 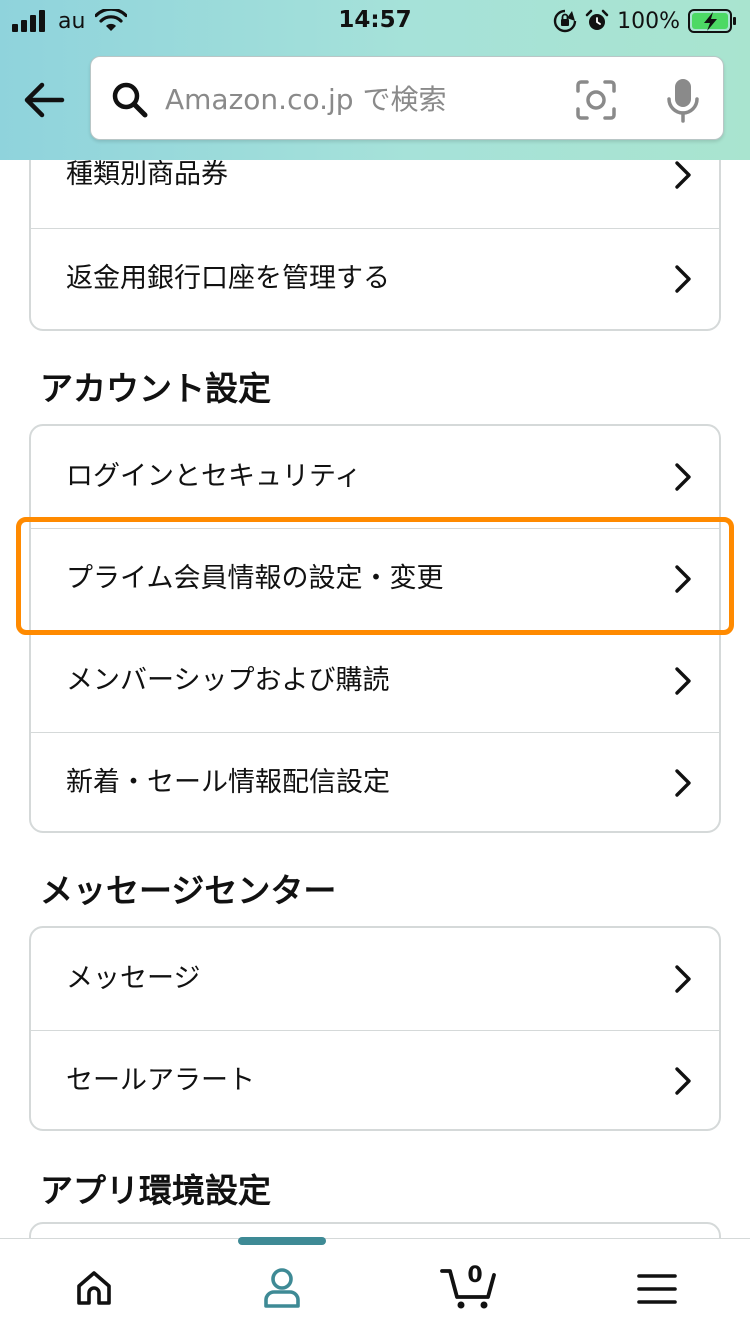 What do you see at coordinates (596, 100) in the screenshot?
I see `camera-search-icon` at bounding box center [596, 100].